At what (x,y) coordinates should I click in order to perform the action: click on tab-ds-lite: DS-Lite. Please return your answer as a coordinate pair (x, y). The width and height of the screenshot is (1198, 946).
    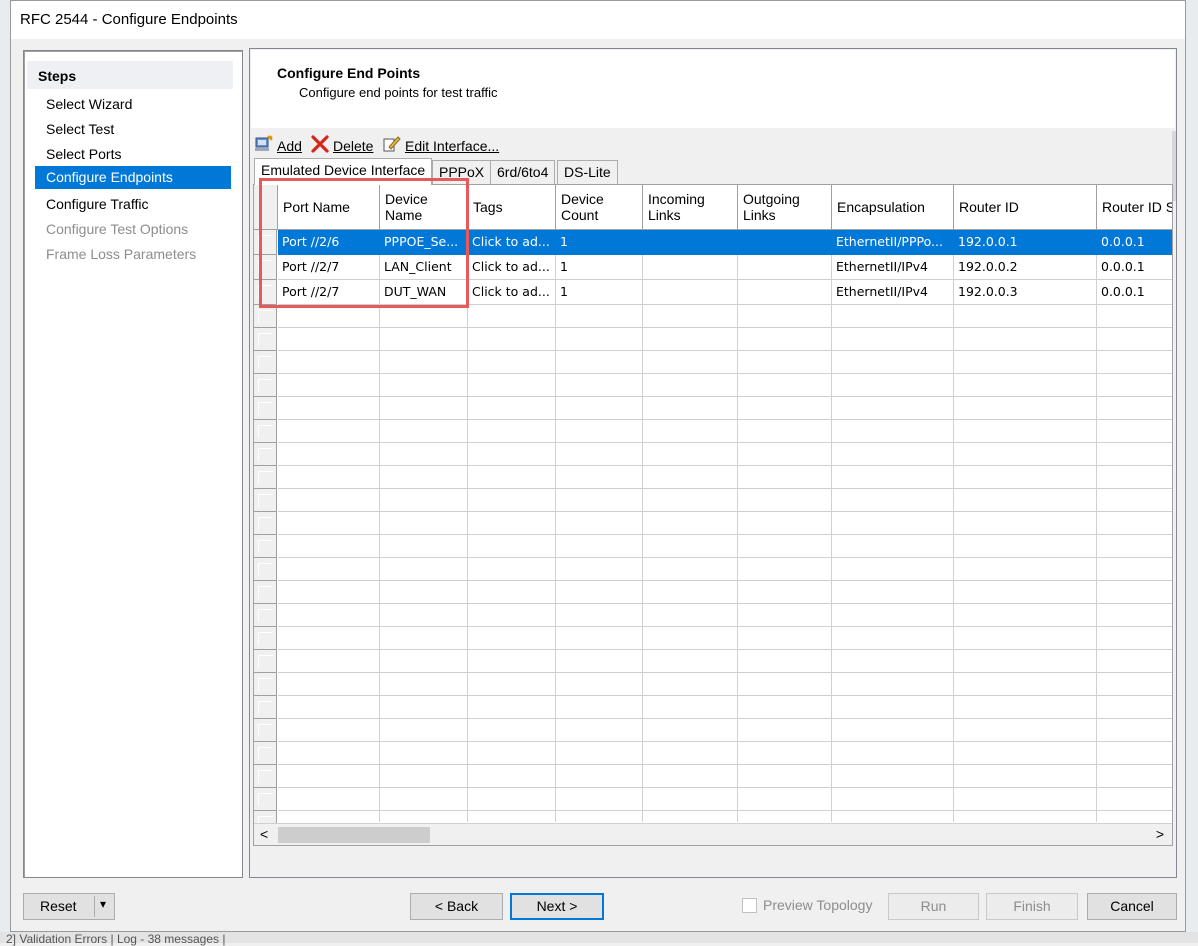
    Looking at the image, I should click on (587, 172).